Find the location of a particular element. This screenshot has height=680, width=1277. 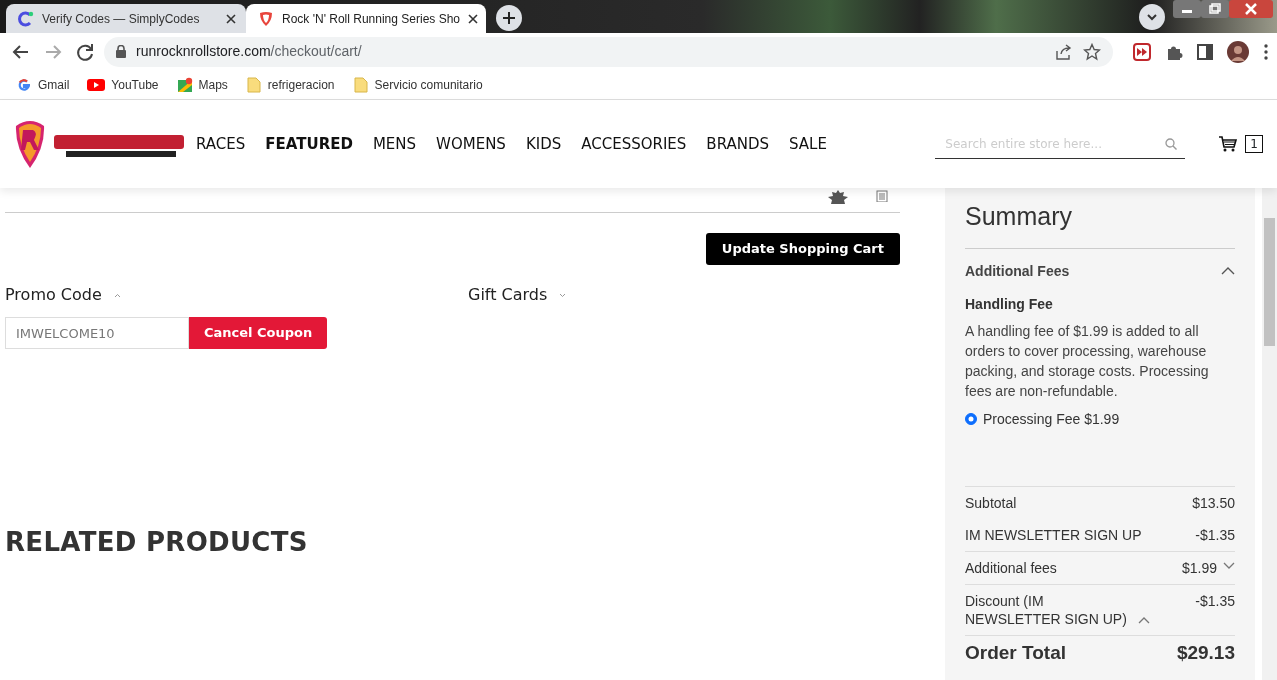

summary-title: Summary is located at coordinates (1100, 223).